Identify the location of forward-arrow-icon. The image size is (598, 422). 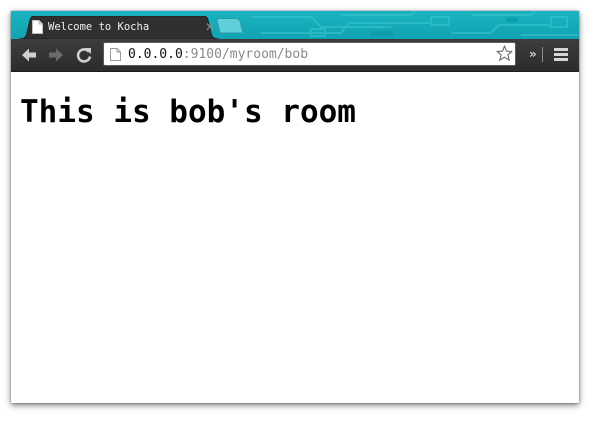
(56, 55).